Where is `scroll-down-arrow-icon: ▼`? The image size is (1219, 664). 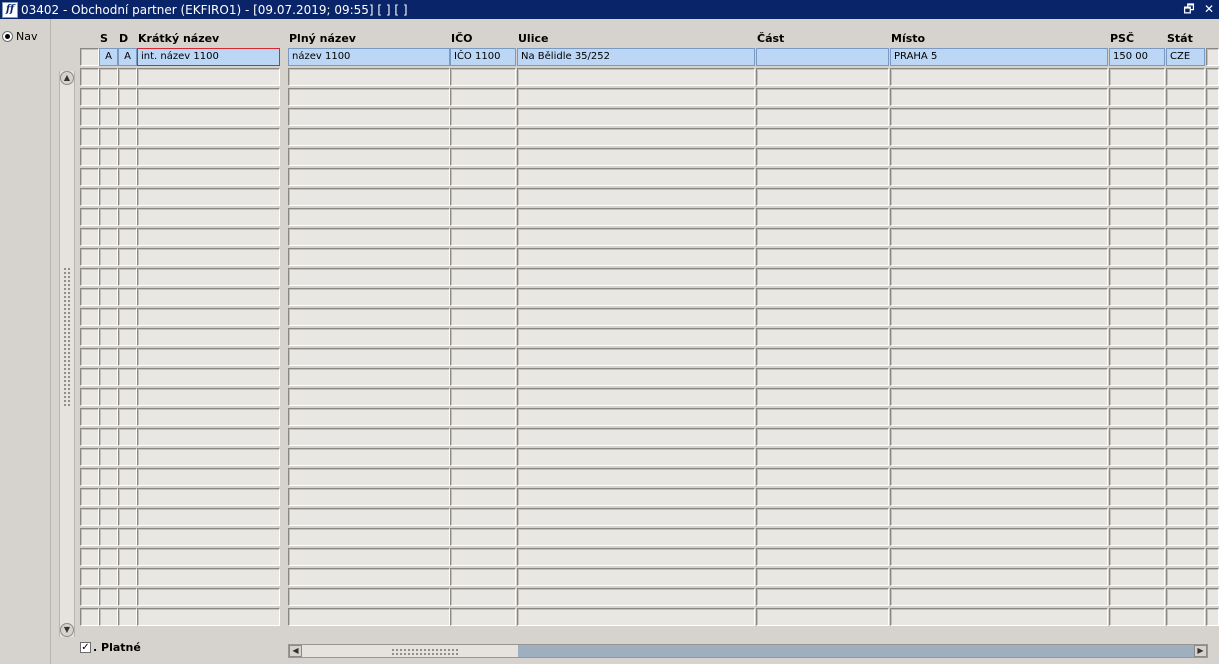 scroll-down-arrow-icon: ▼ is located at coordinates (67, 630).